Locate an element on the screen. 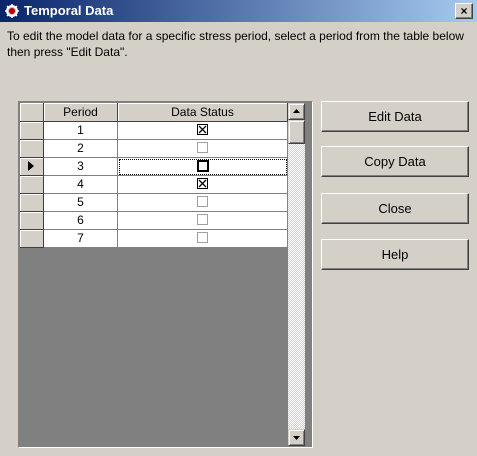 This screenshot has width=477, height=456. help-button: Help is located at coordinates (395, 254).